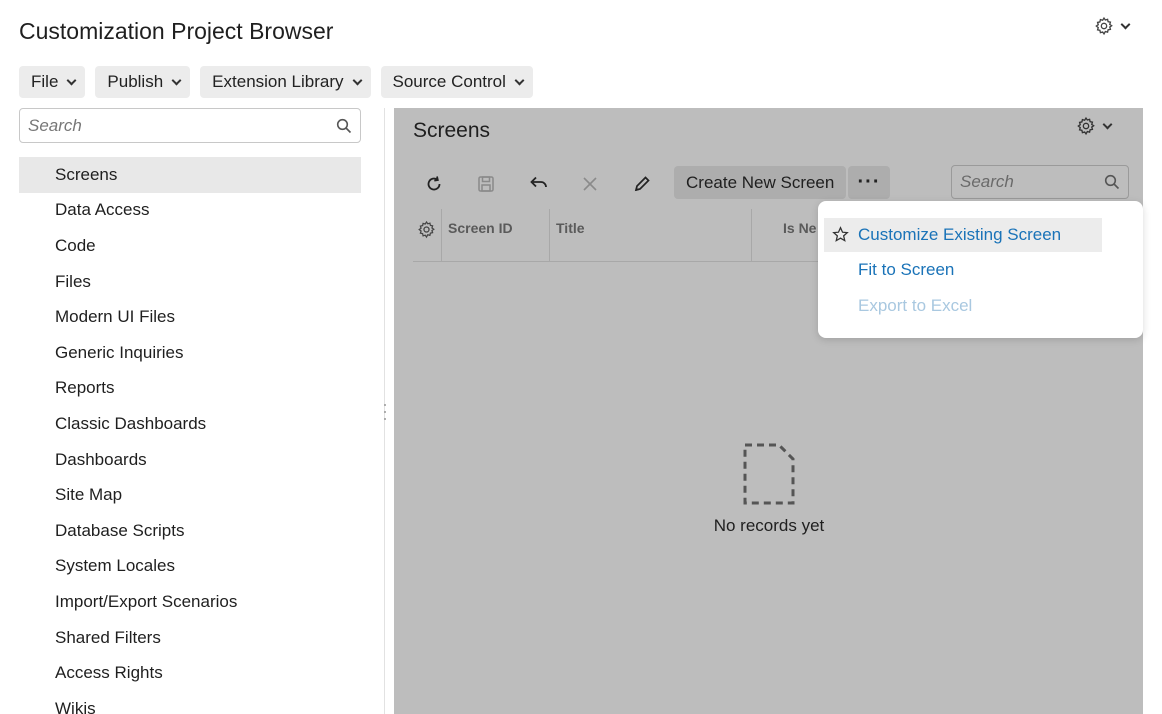 This screenshot has width=1162, height=714. I want to click on sidebar-item-dashboards: Dashboards, so click(190, 460).